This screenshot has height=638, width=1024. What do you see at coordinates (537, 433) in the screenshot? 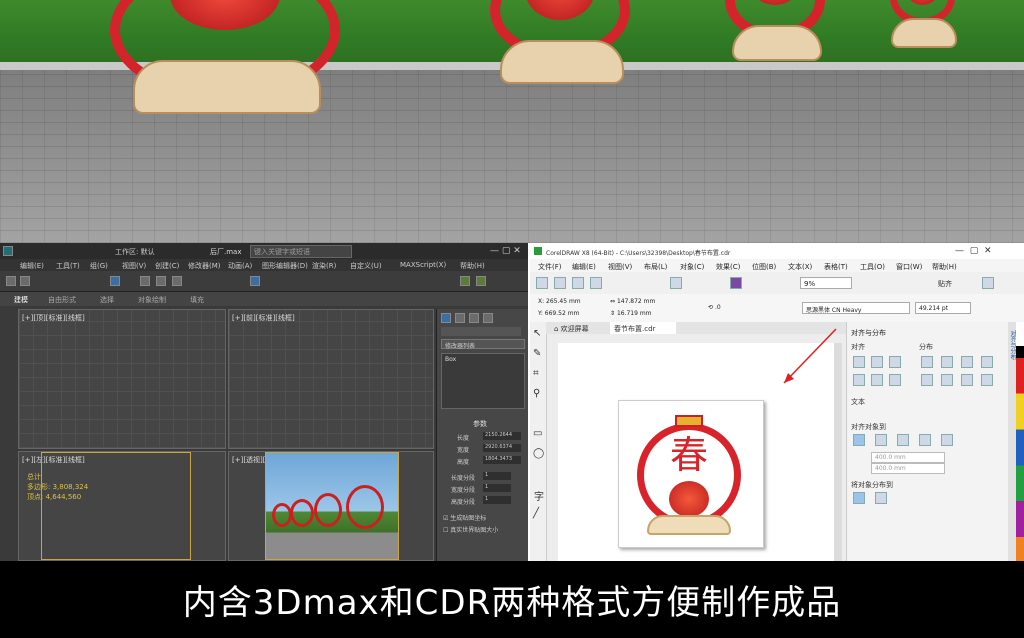
I see `rectangle-tool-icon: ▭` at bounding box center [537, 433].